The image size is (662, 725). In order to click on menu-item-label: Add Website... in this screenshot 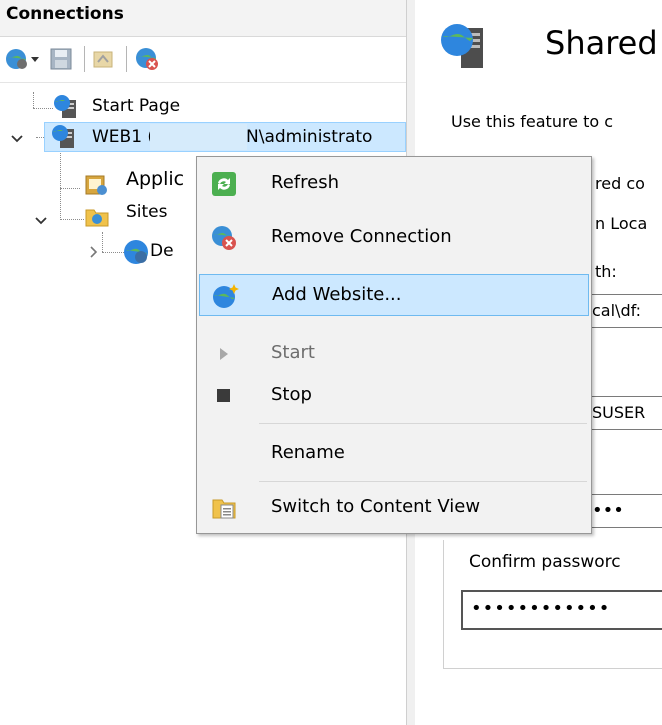, I will do `click(337, 294)`.